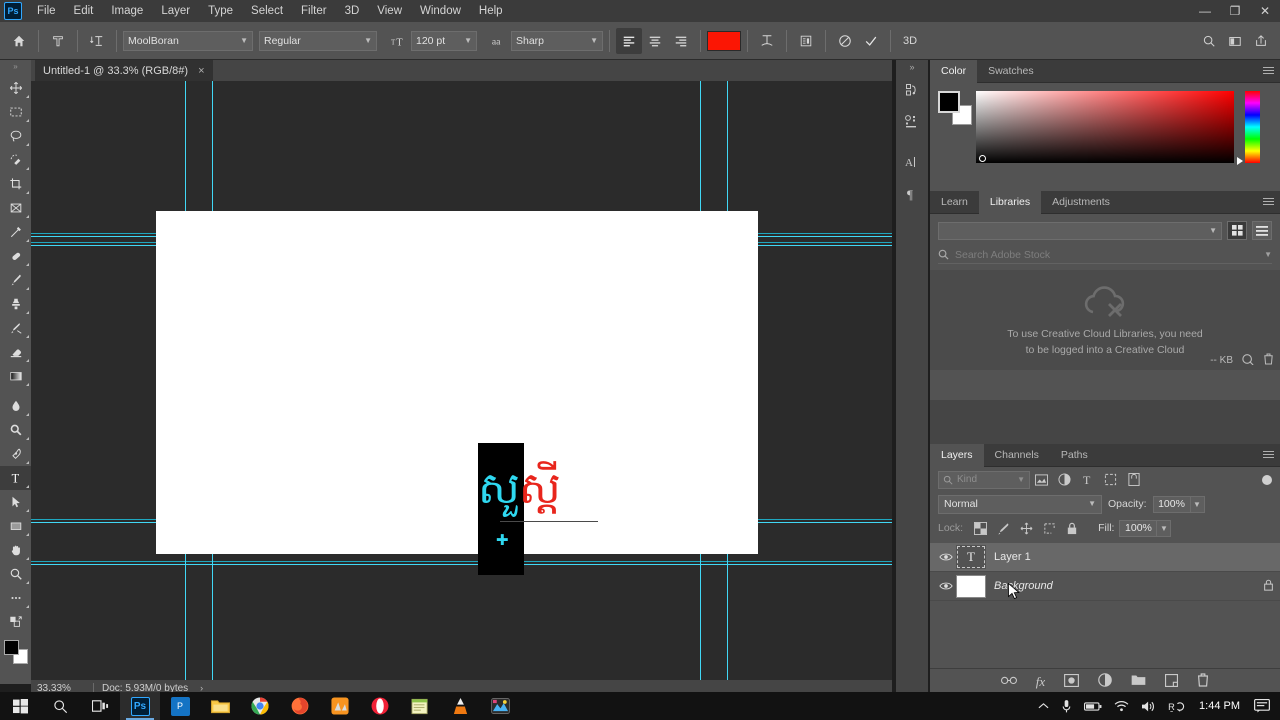  I want to click on eyedropper-tool, so click(15, 232).